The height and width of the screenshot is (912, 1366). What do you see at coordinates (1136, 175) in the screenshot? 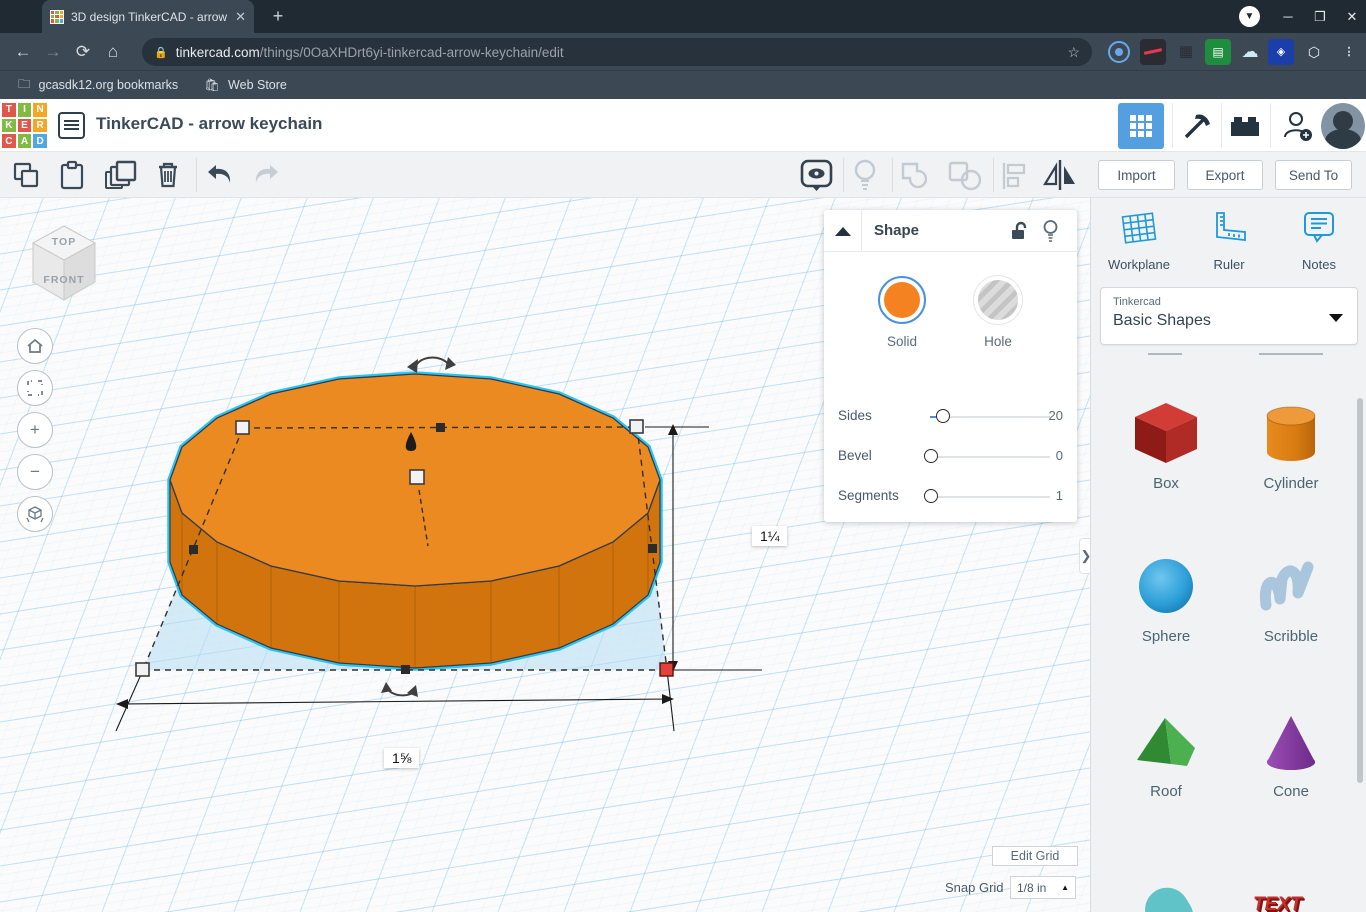
I see `import-button: Import` at bounding box center [1136, 175].